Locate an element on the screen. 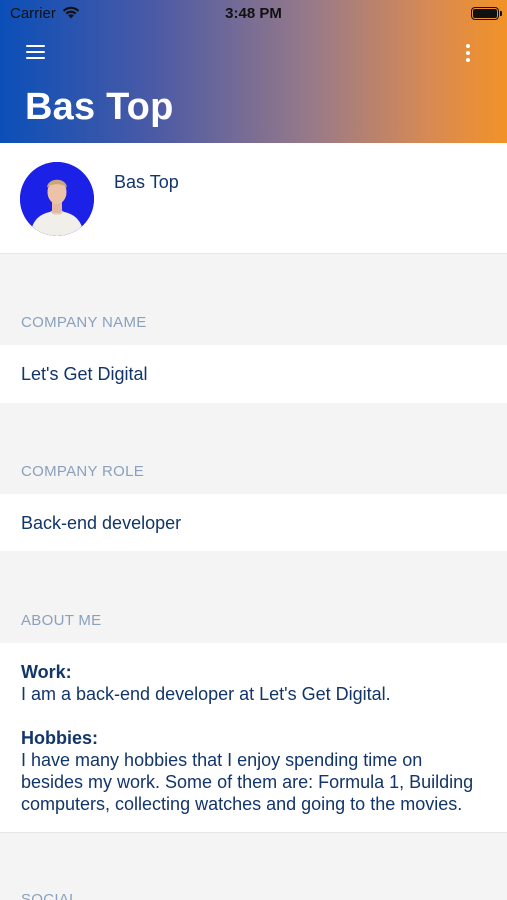 The image size is (507, 900). section-label-social: SOCIAL is located at coordinates (49, 895).